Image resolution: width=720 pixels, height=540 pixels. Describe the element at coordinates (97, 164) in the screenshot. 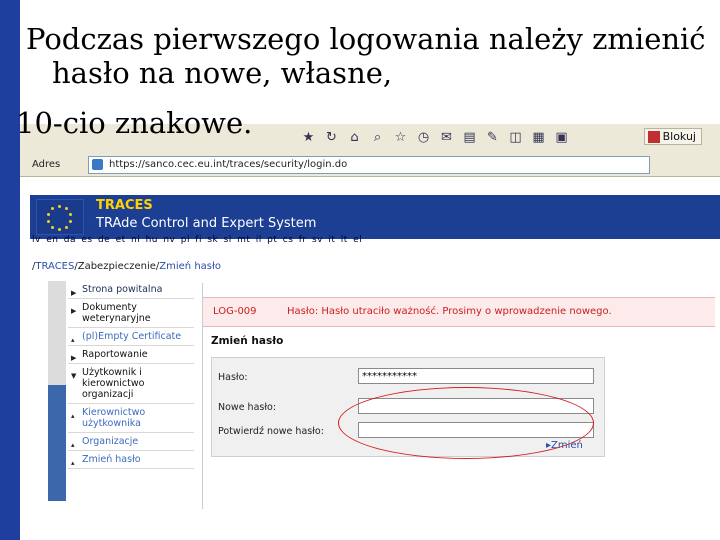

I see `page-icon` at that location.